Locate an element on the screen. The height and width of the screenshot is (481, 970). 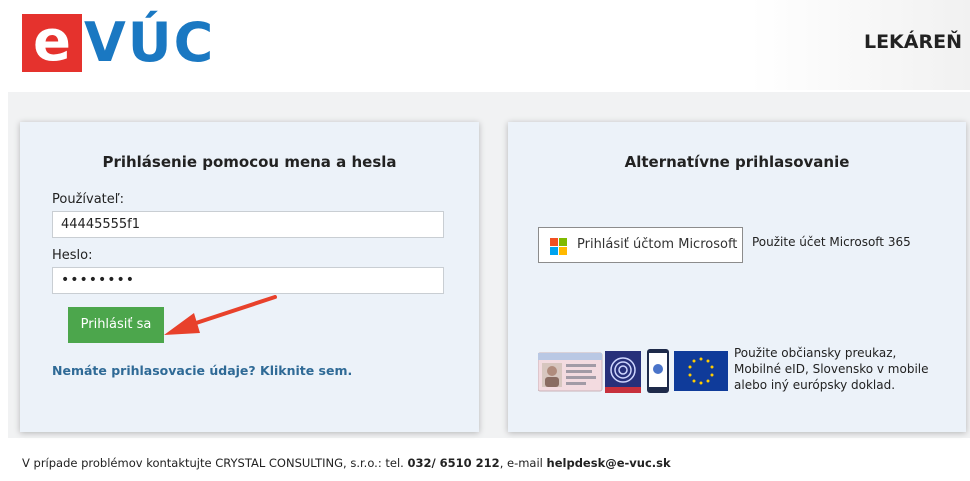
logo-text: VÚC is located at coordinates (150, 42).